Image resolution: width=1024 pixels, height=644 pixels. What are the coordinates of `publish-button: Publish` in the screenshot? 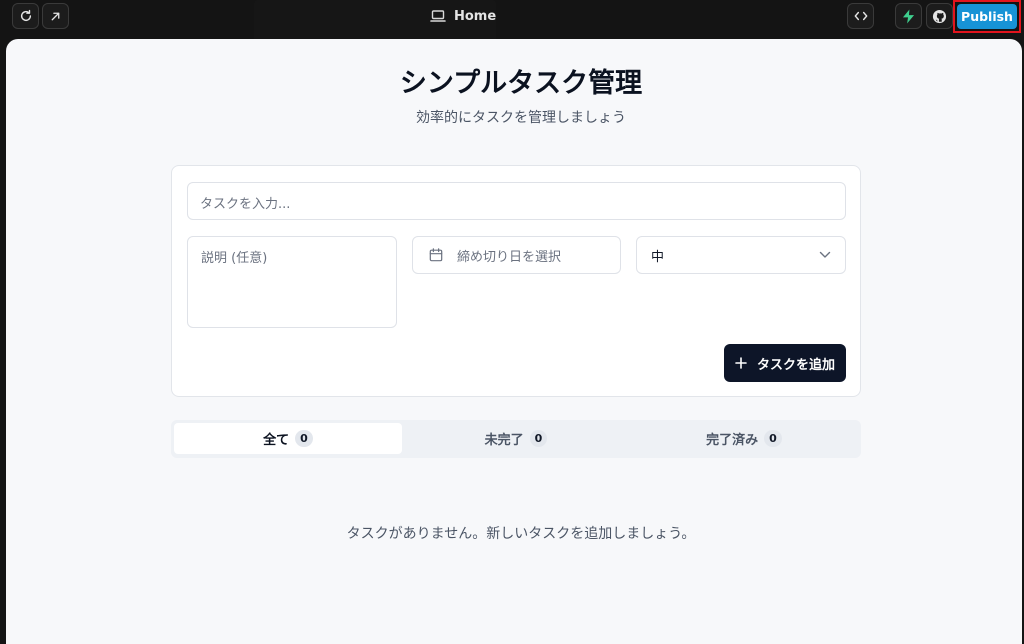 It's located at (987, 16).